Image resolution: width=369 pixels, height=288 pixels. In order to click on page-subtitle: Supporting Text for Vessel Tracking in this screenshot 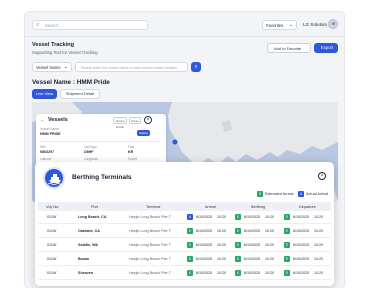, I will do `click(65, 52)`.